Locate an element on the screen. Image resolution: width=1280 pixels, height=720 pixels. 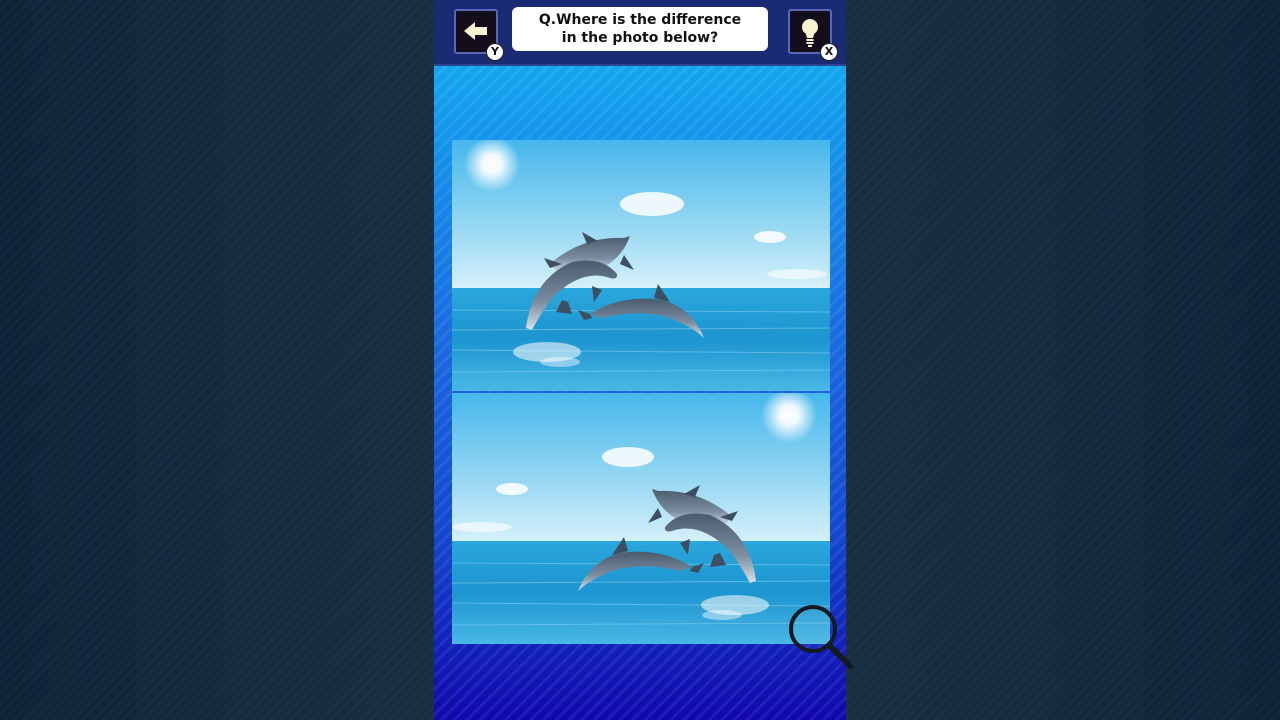
dolphin-photo-bottom is located at coordinates (641, 518).